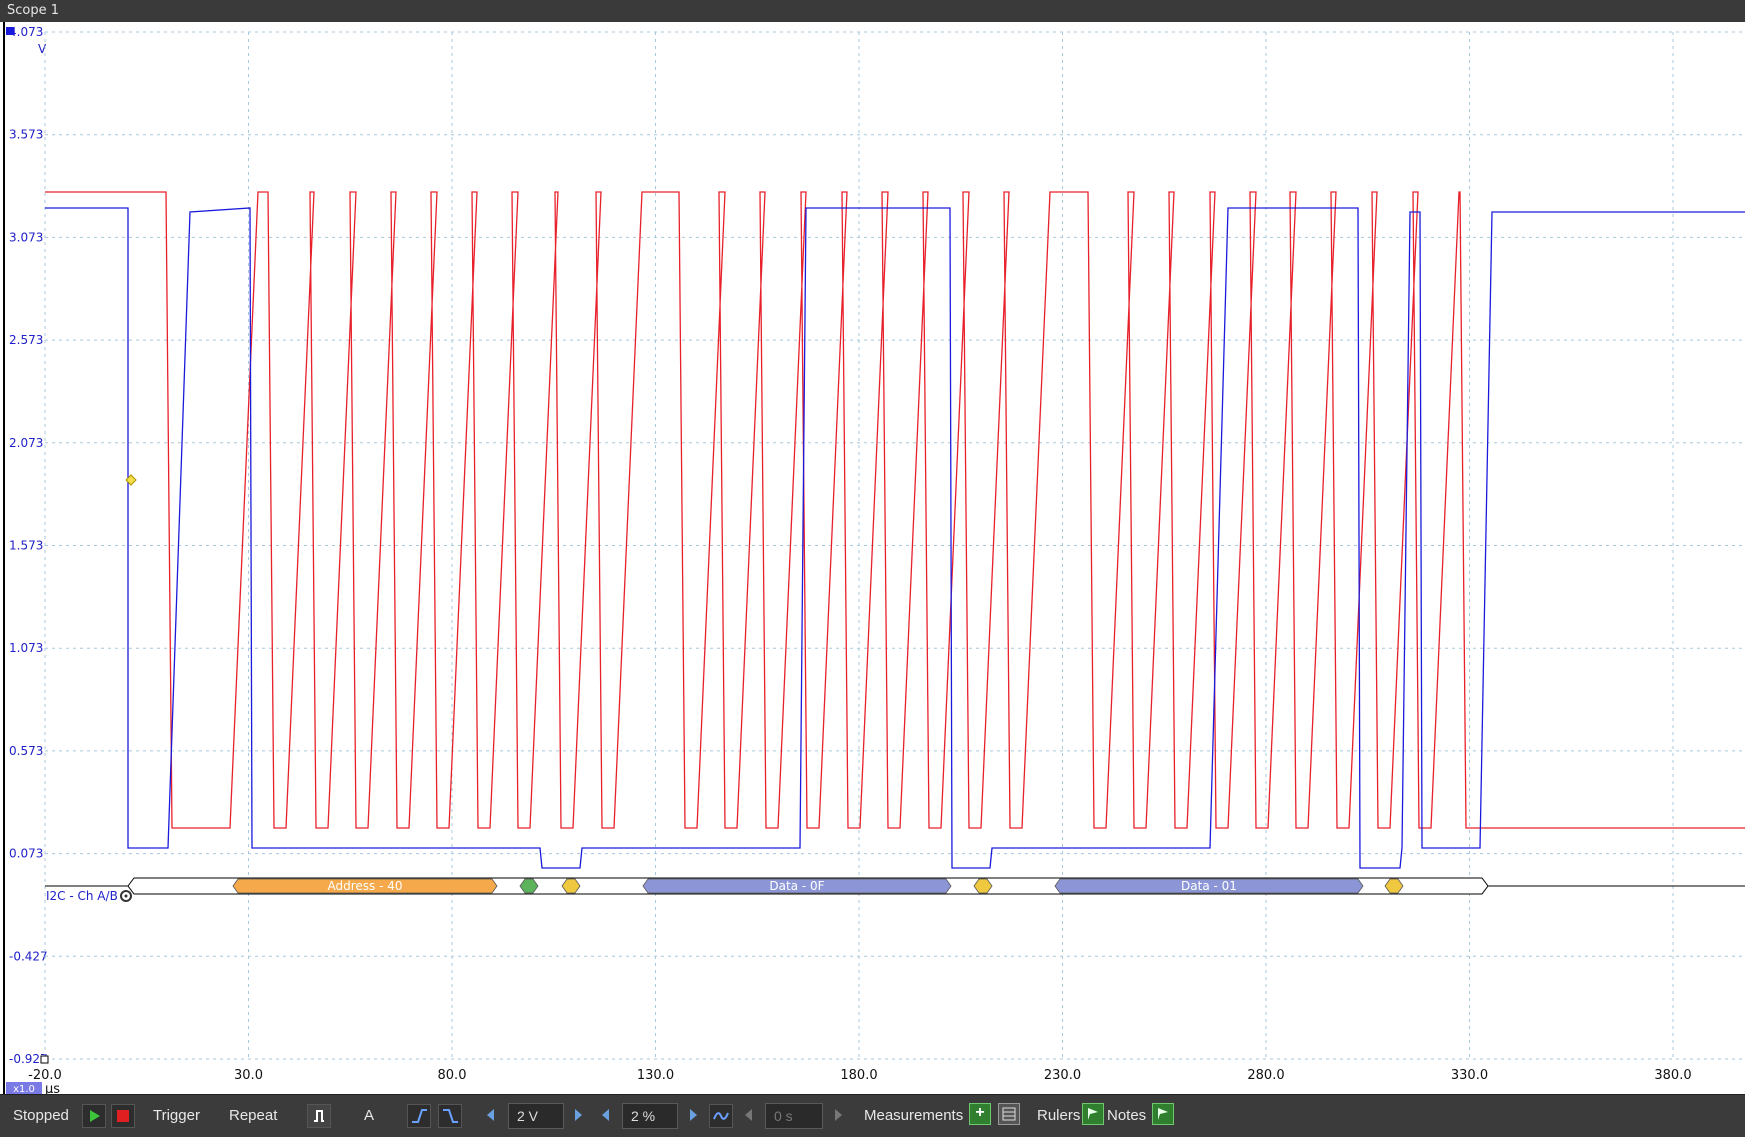 This screenshot has width=1745, height=1137. I want to click on add-measurement-button: +, so click(980, 1114).